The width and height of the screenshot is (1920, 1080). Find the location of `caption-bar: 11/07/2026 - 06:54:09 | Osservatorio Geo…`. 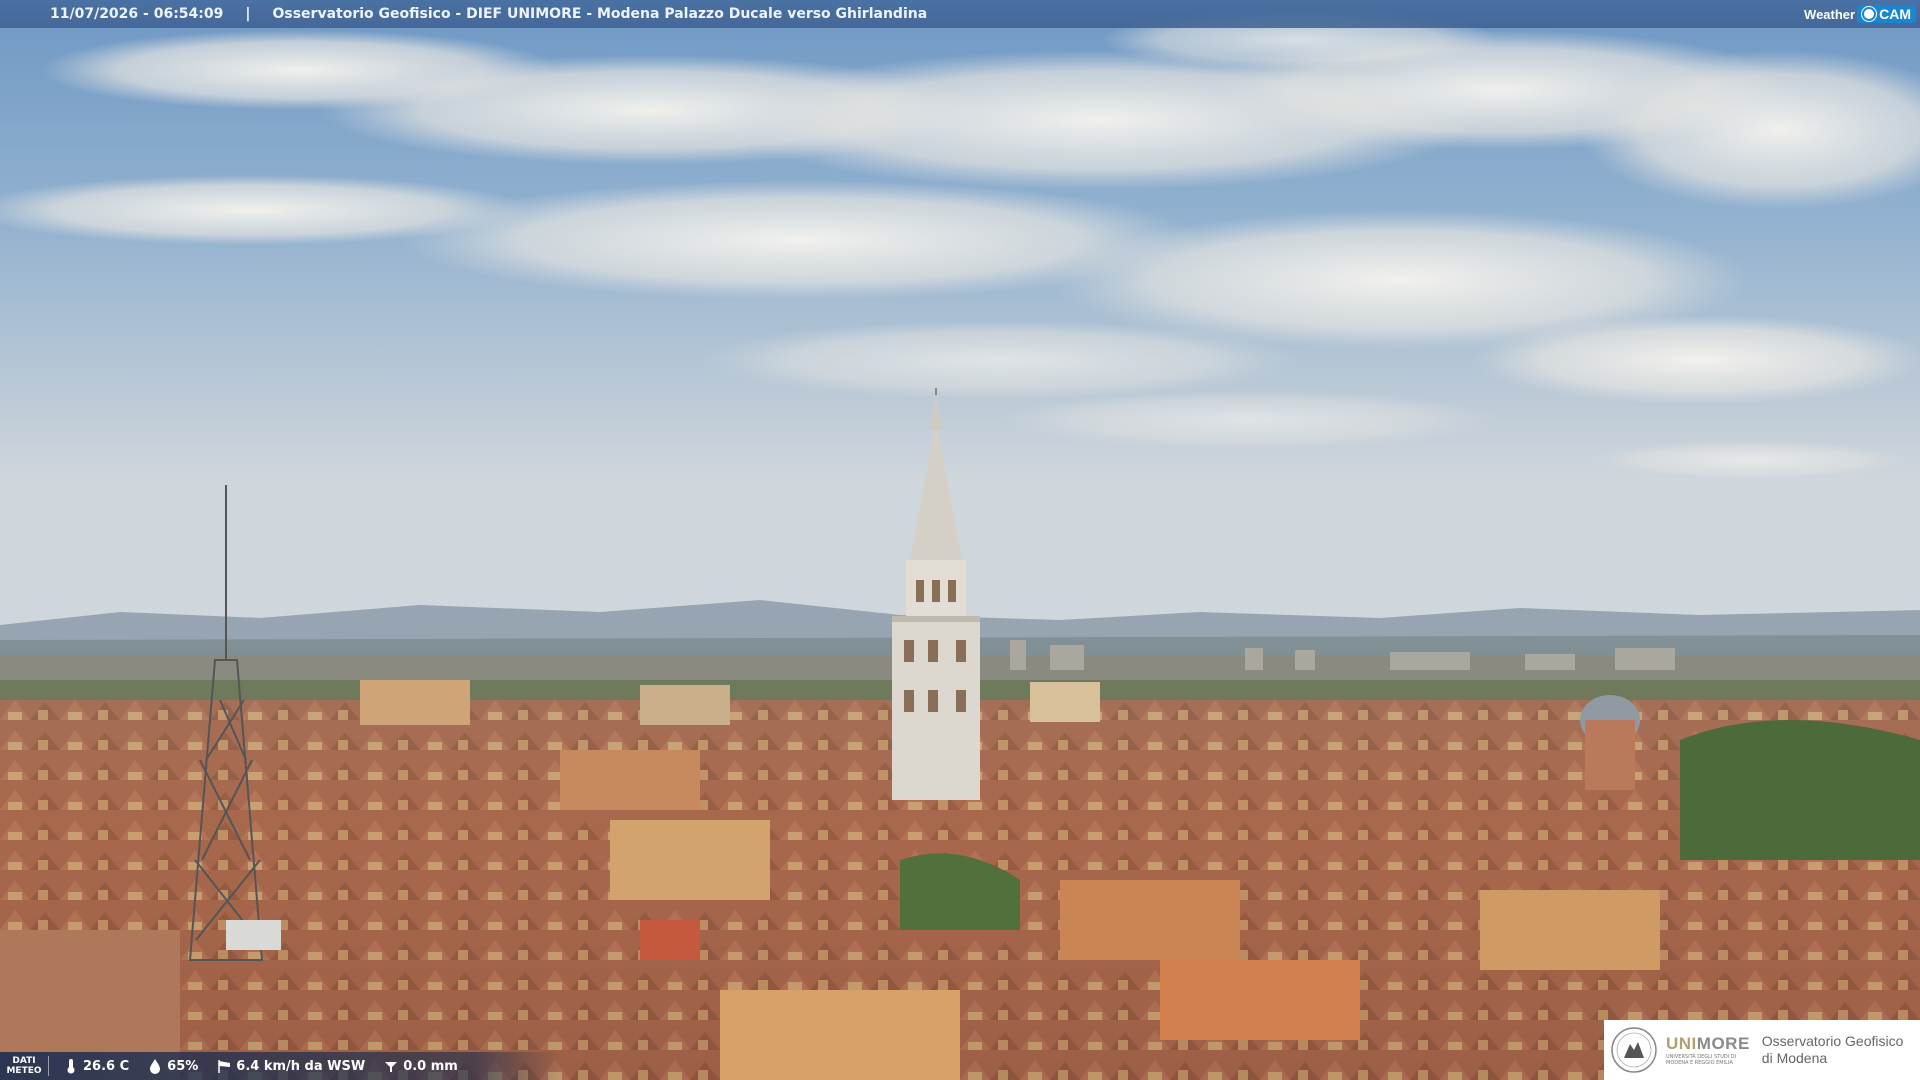

caption-bar: 11/07/2026 - 06:54:09 | Osservatorio Geo… is located at coordinates (960, 14).